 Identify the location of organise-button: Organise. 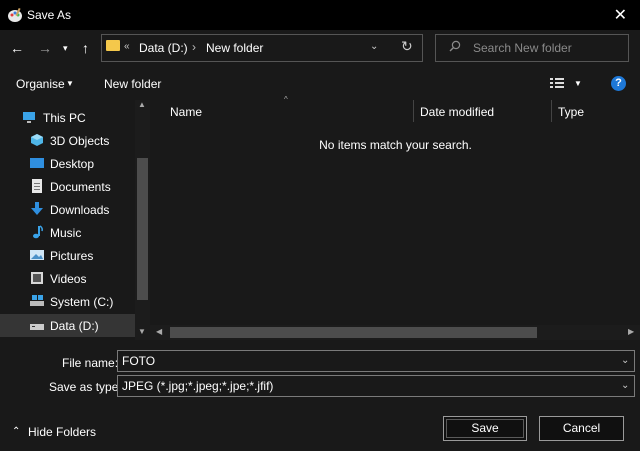
(40, 84).